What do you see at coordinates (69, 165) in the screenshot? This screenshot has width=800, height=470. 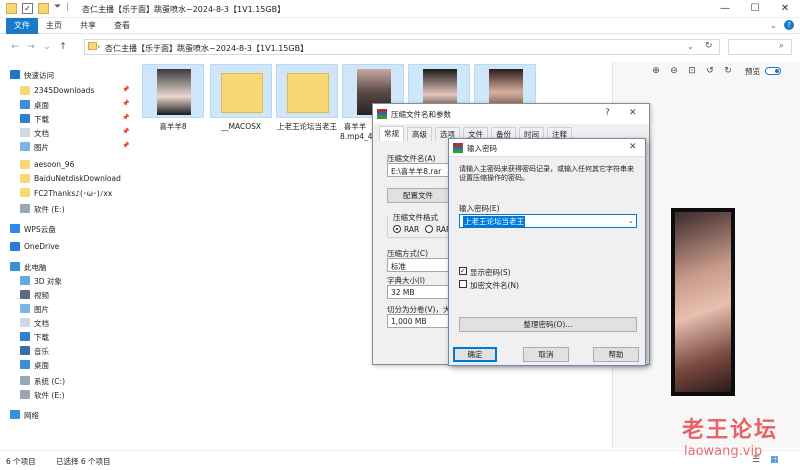 I see `sidebar-item: aesoon_96` at bounding box center [69, 165].